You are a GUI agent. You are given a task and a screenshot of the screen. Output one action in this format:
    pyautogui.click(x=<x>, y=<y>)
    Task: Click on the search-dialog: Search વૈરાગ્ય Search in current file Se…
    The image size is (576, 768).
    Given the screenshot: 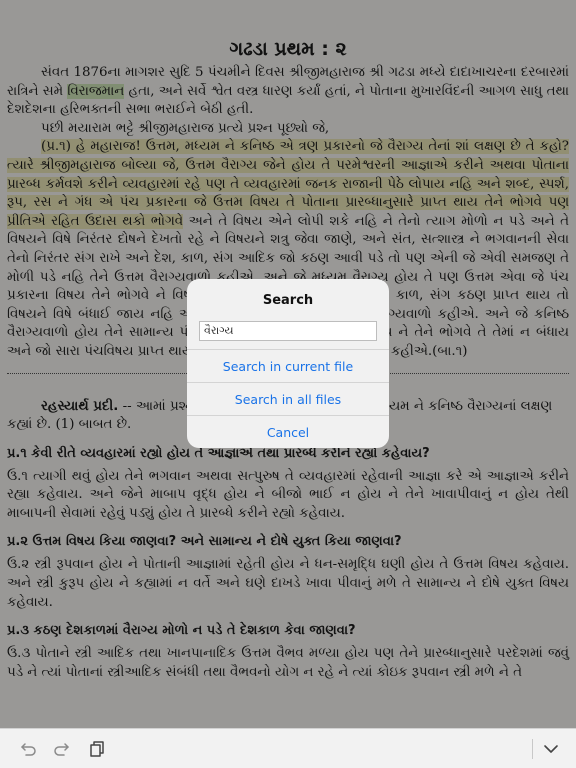 What is the action you would take?
    pyautogui.click(x=288, y=363)
    